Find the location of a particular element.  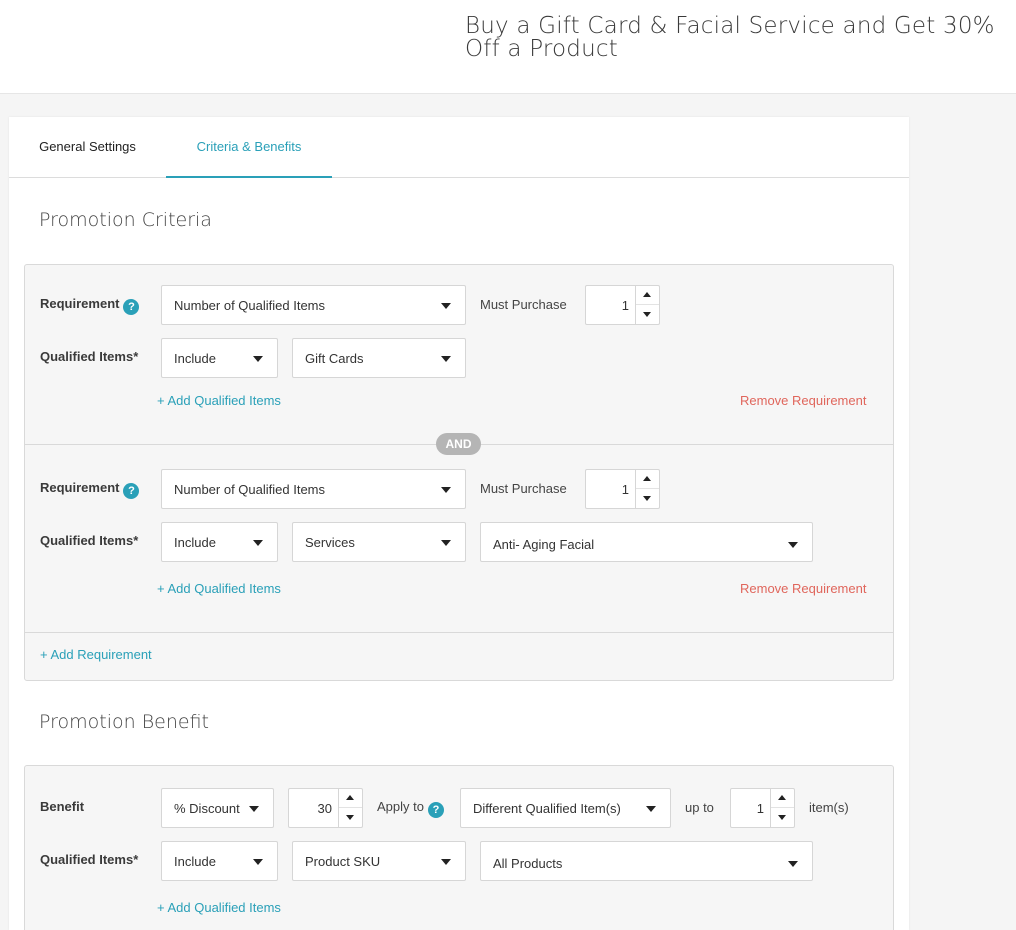

benefit-include-select: Include is located at coordinates (219, 861).